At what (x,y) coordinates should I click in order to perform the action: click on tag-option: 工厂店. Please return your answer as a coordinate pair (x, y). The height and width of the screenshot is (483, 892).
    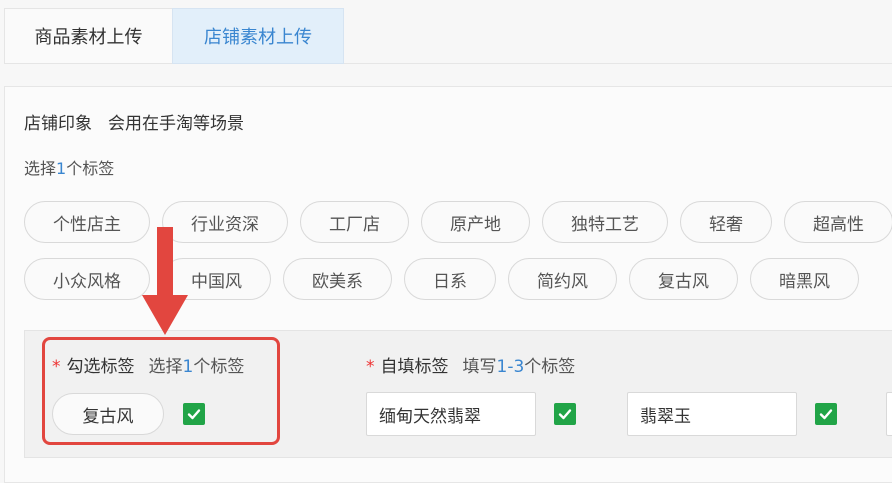
    Looking at the image, I should click on (354, 222).